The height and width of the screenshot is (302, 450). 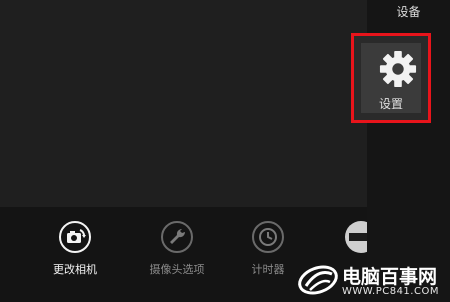 What do you see at coordinates (177, 237) in the screenshot?
I see `wrench-icon` at bounding box center [177, 237].